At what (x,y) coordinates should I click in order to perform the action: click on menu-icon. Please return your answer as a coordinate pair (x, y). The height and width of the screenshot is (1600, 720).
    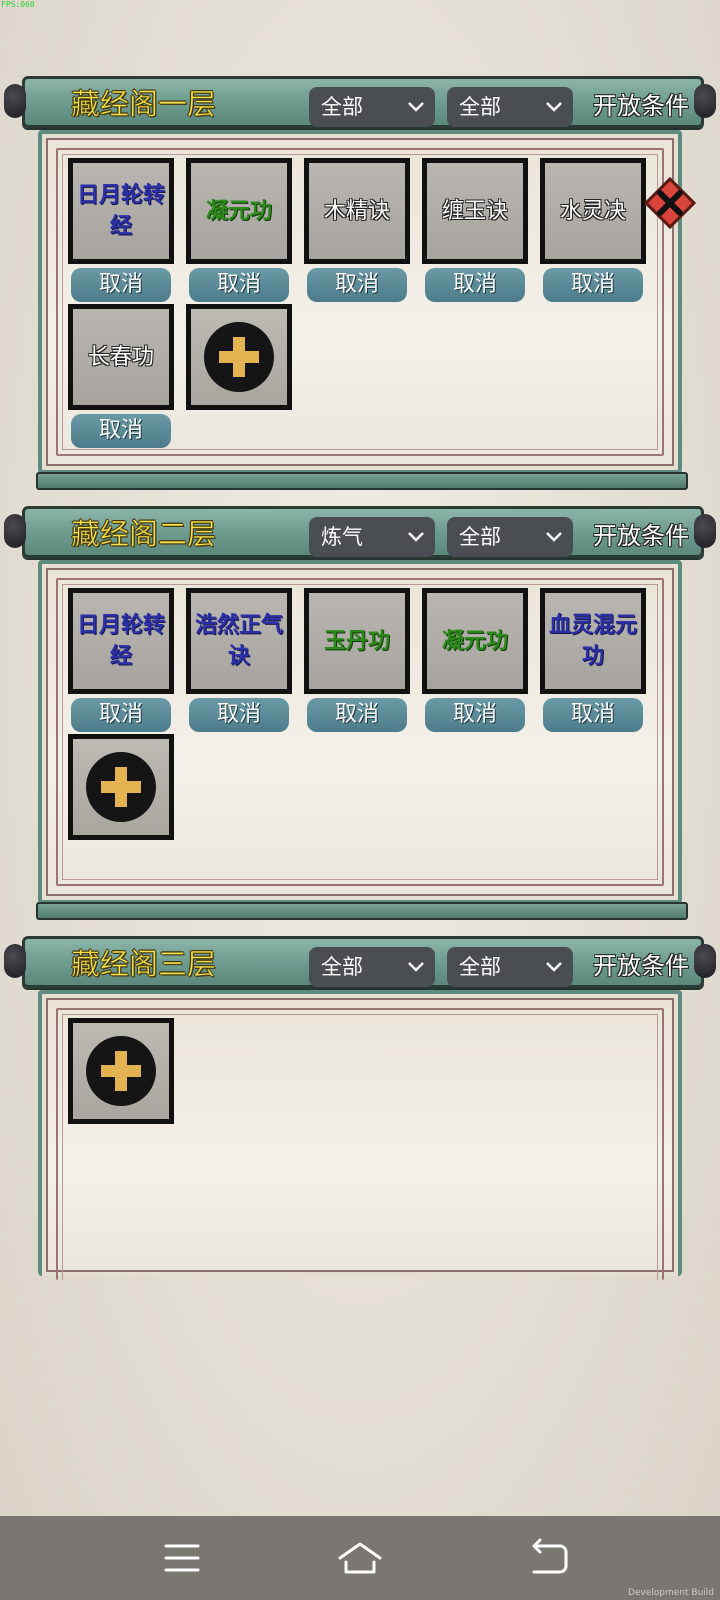
    Looking at the image, I should click on (182, 1558).